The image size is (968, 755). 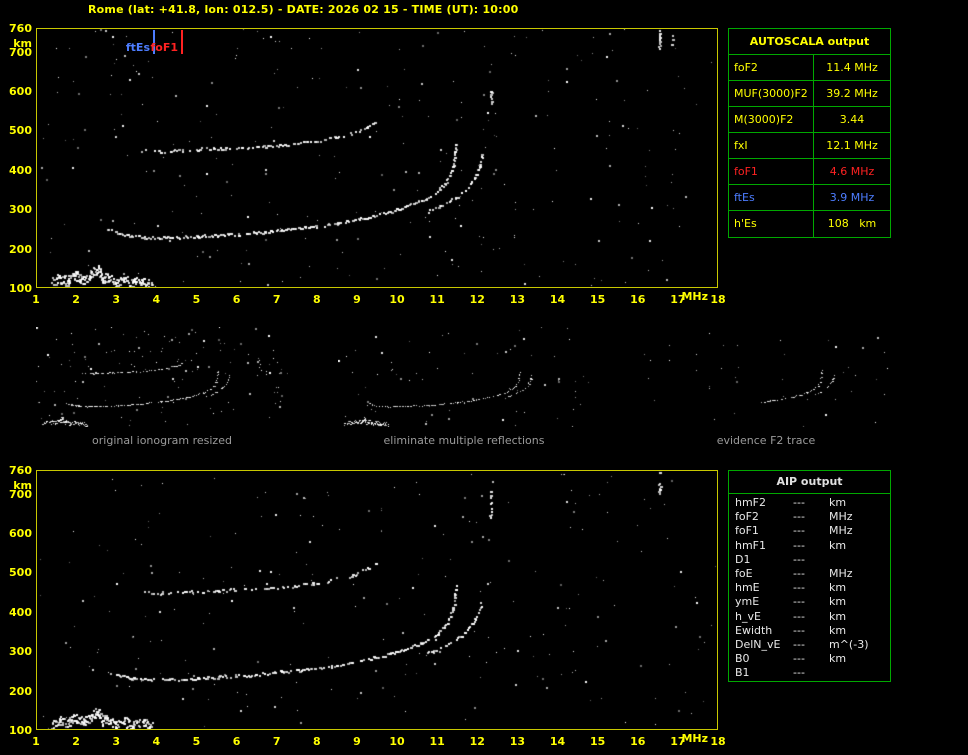 I want to click on foF1-marker-label: foF1, so click(x=164, y=47).